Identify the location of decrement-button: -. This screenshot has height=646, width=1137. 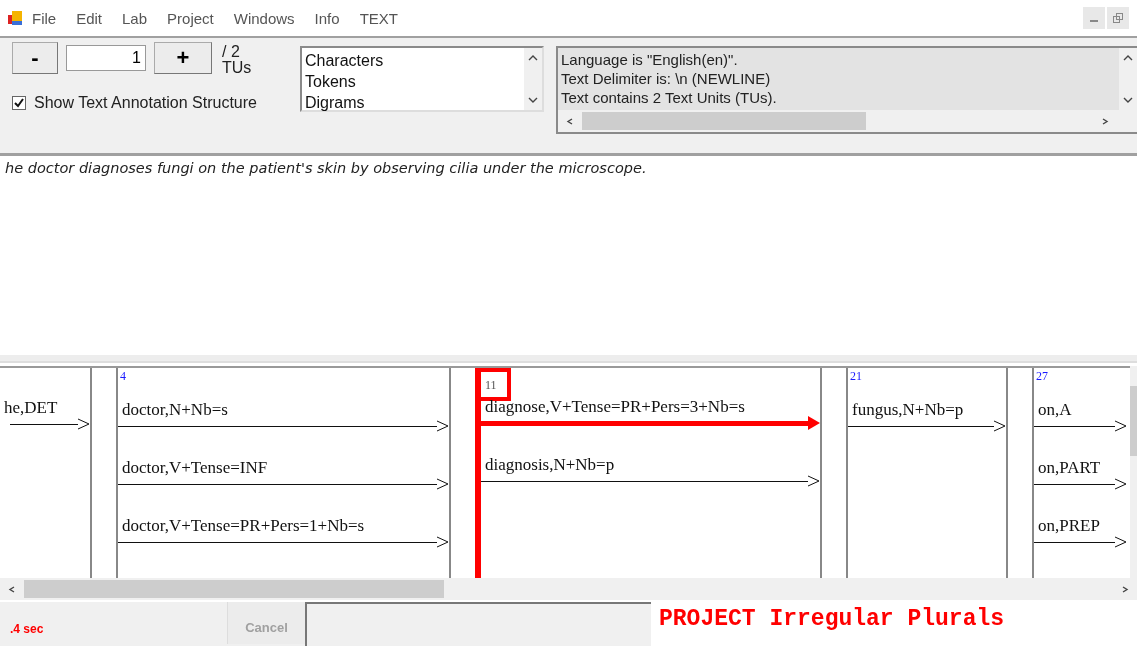
(35, 58).